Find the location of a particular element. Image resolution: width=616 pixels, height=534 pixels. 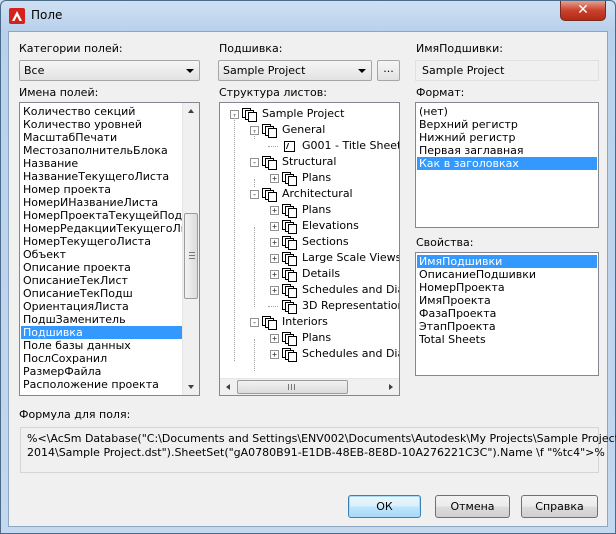

field-name-item: НомерТекущегоЛиста is located at coordinates (102, 241).